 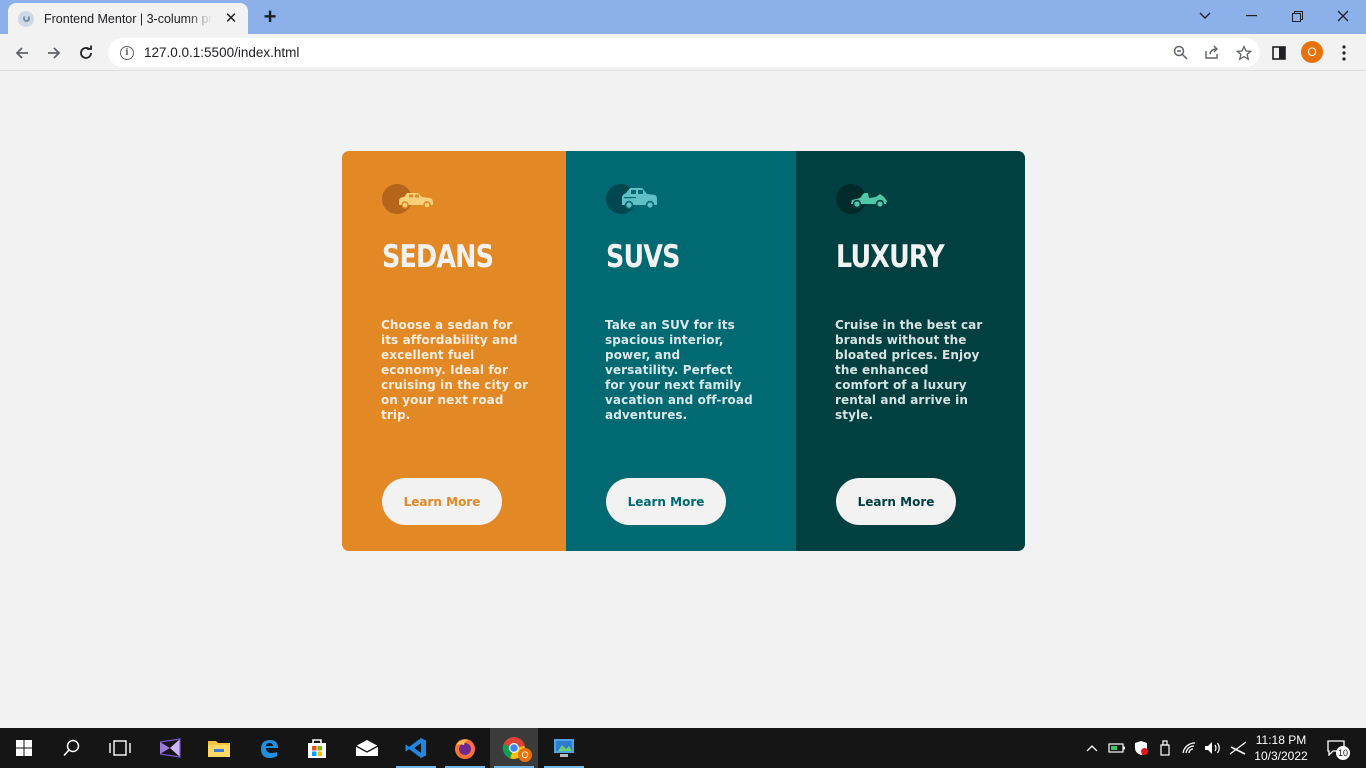 What do you see at coordinates (1344, 53) in the screenshot?
I see `kebab-menu-icon` at bounding box center [1344, 53].